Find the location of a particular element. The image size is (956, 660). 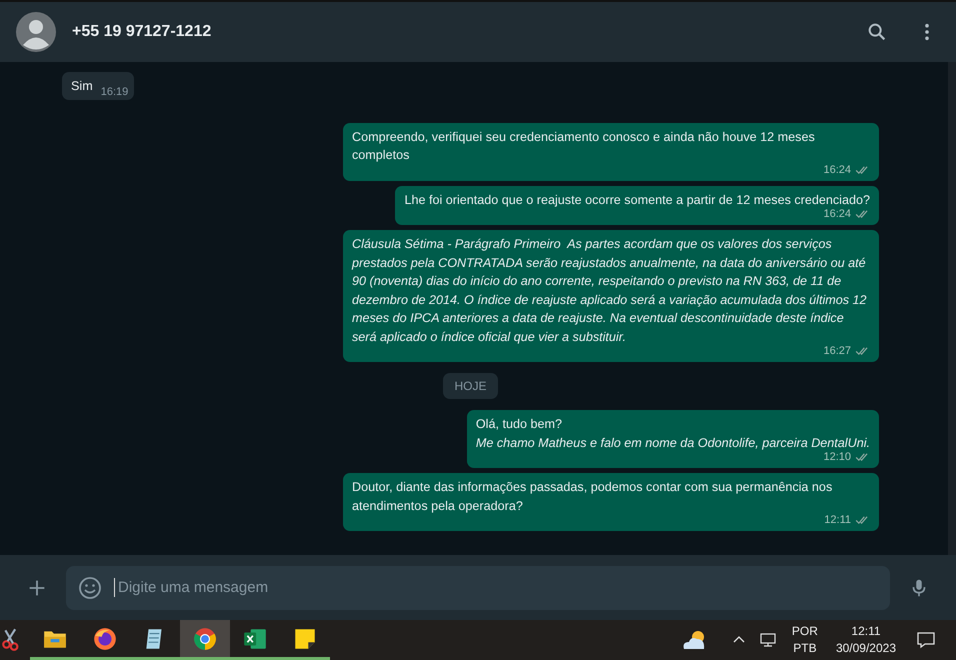

avatar-icon is located at coordinates (36, 32).